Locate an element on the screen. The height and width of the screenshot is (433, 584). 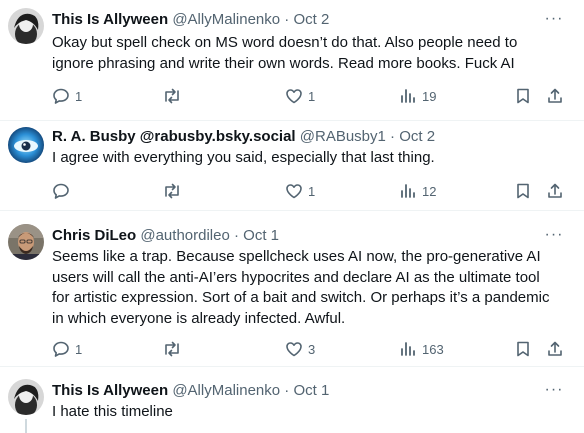
tweet-text: I hate this timeline is located at coordinates (308, 412).